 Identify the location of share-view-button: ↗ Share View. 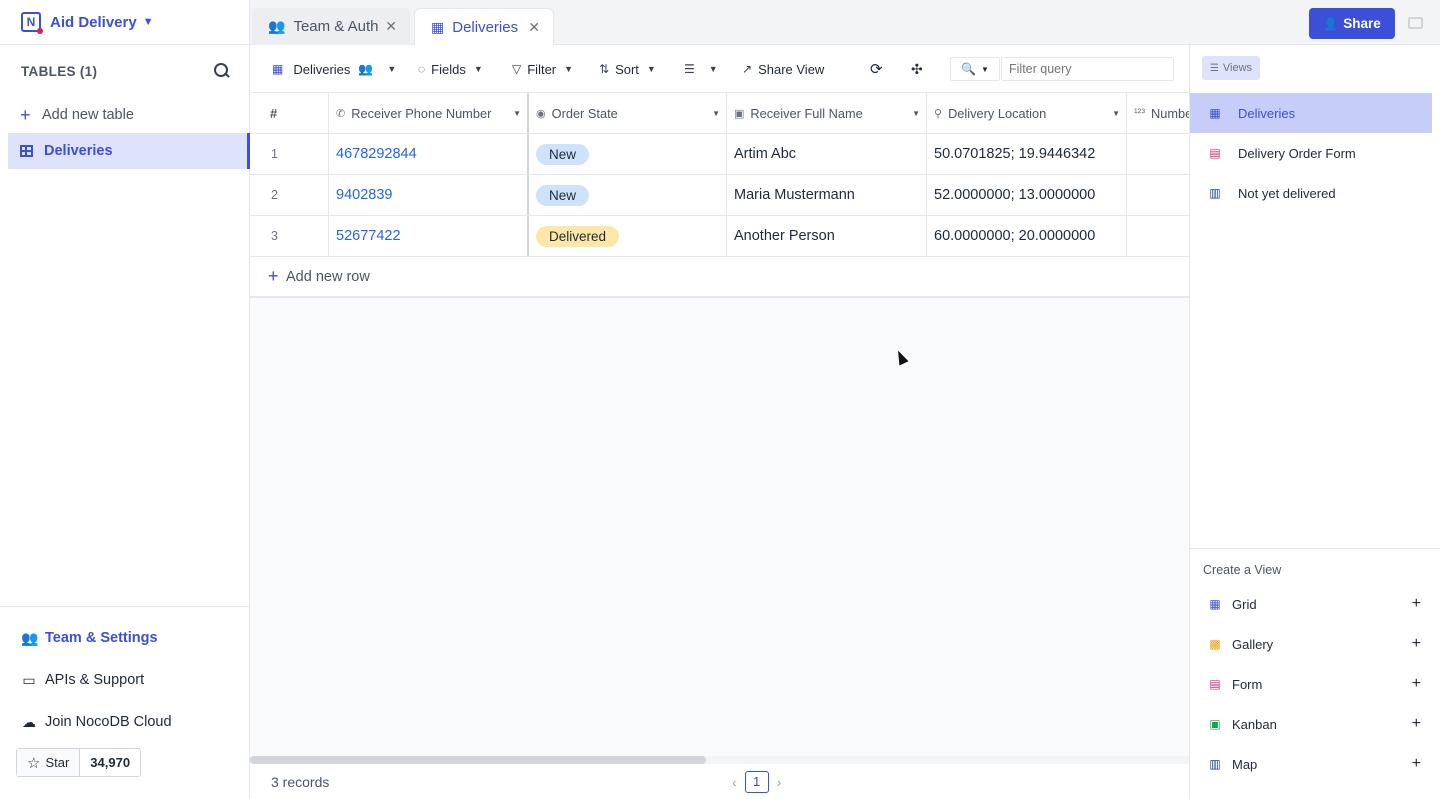
(783, 69).